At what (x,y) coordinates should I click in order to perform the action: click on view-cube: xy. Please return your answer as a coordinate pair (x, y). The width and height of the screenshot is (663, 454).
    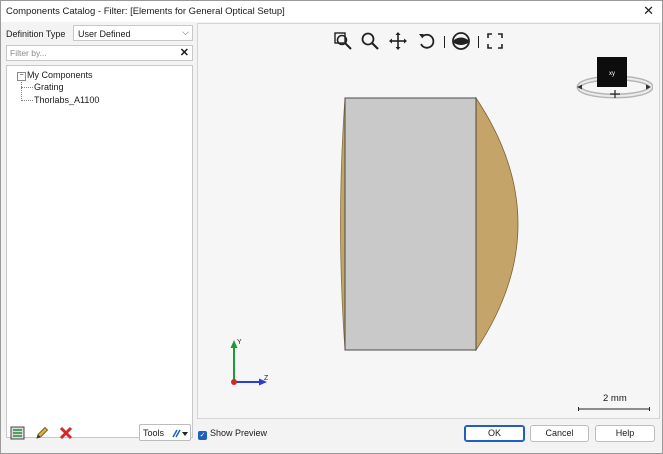
    Looking at the image, I should click on (614, 79).